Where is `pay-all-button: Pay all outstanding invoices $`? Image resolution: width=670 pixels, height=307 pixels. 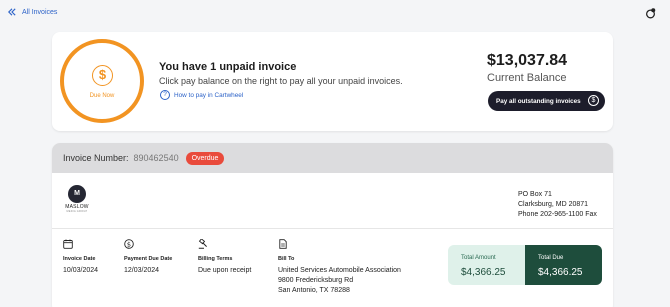 pay-all-button: Pay all outstanding invoices $ is located at coordinates (546, 101).